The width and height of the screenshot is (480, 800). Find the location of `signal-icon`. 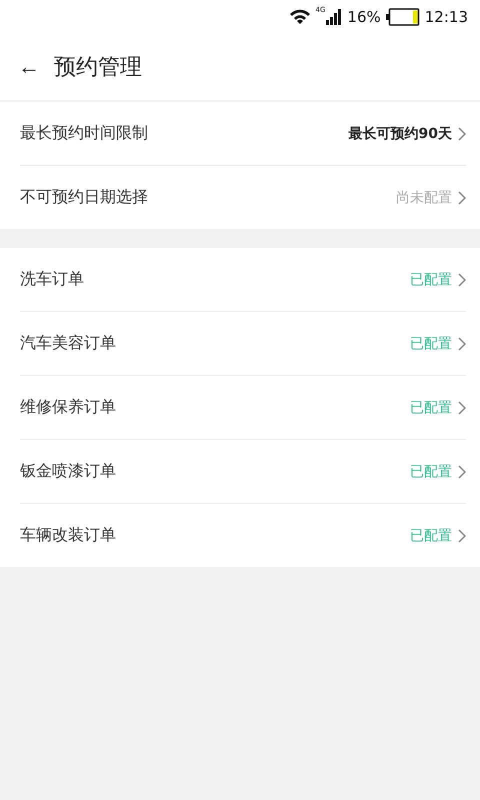

signal-icon is located at coordinates (334, 17).